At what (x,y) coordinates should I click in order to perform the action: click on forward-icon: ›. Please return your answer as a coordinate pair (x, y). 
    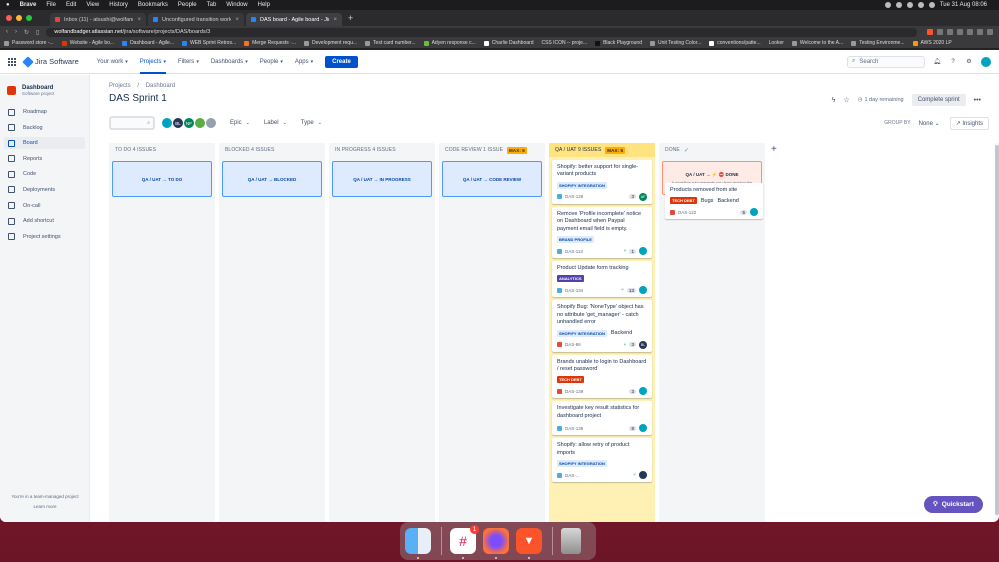
    Looking at the image, I should click on (16, 32).